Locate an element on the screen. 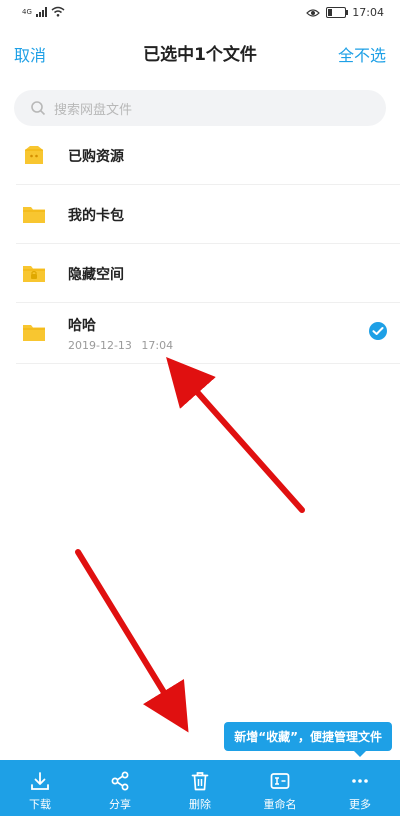  bottom-toolbar: 下载 分享 删除 重命名 更多 is located at coordinates (200, 788).